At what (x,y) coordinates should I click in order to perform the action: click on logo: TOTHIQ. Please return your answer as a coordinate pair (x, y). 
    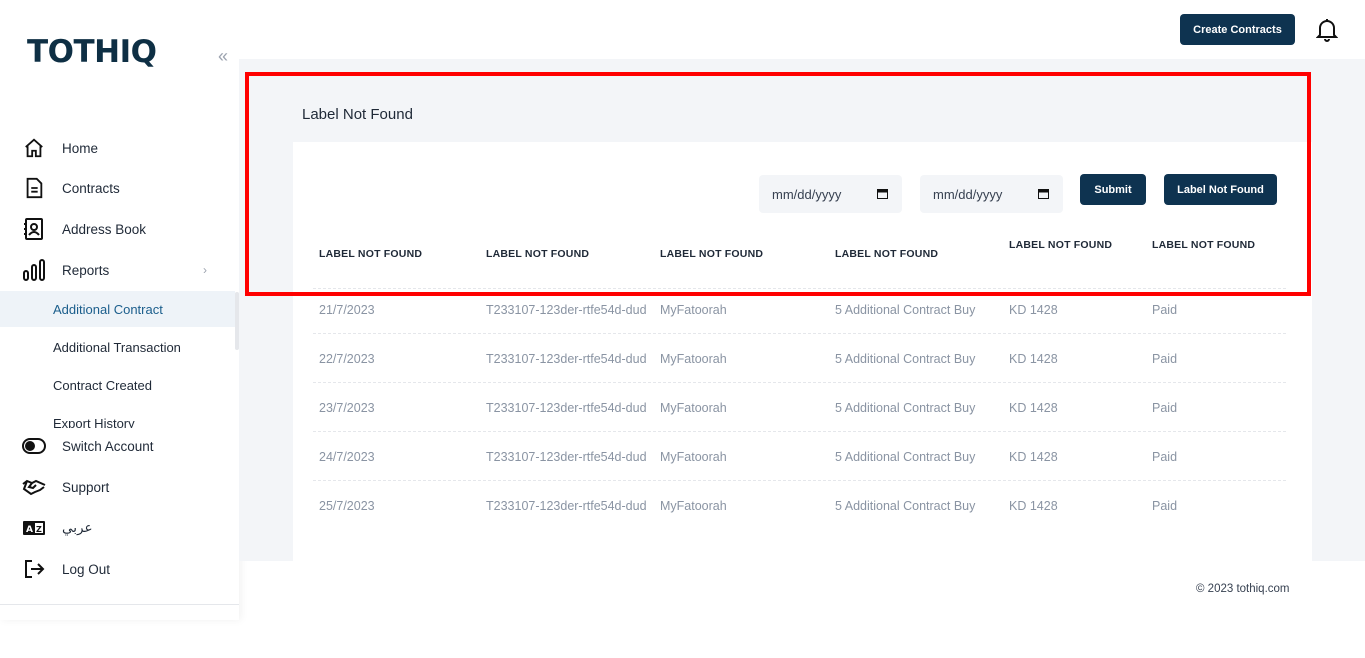
    Looking at the image, I should click on (92, 52).